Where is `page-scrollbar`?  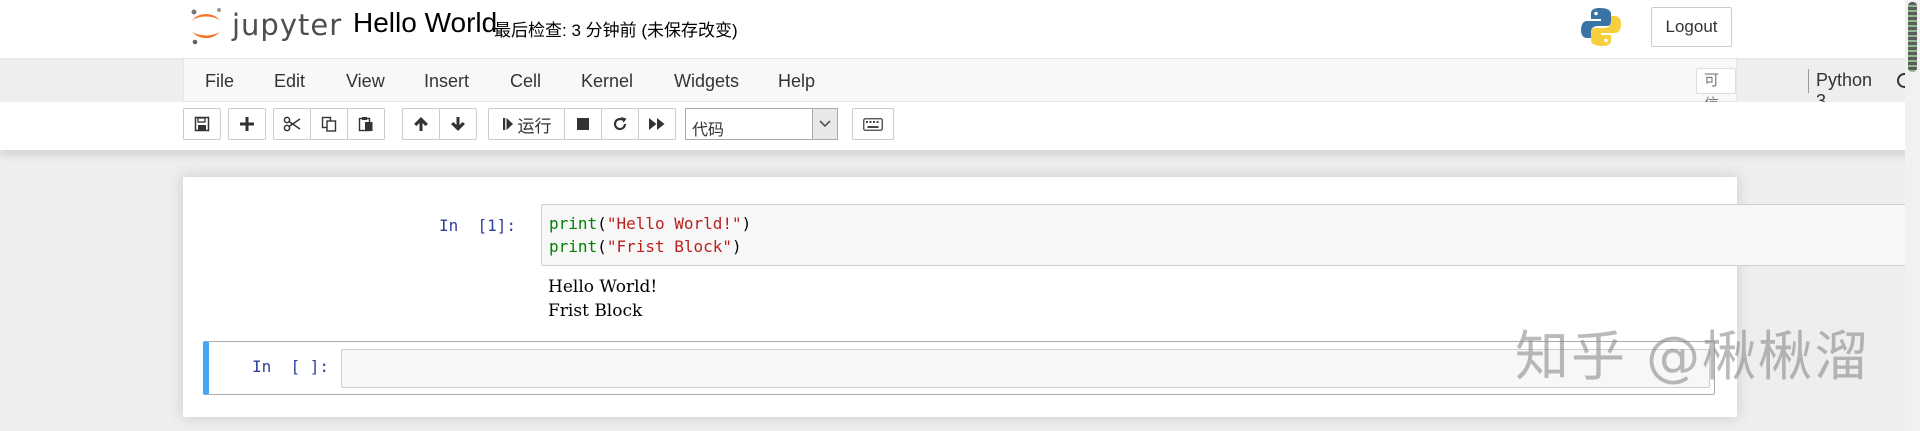 page-scrollbar is located at coordinates (1912, 215).